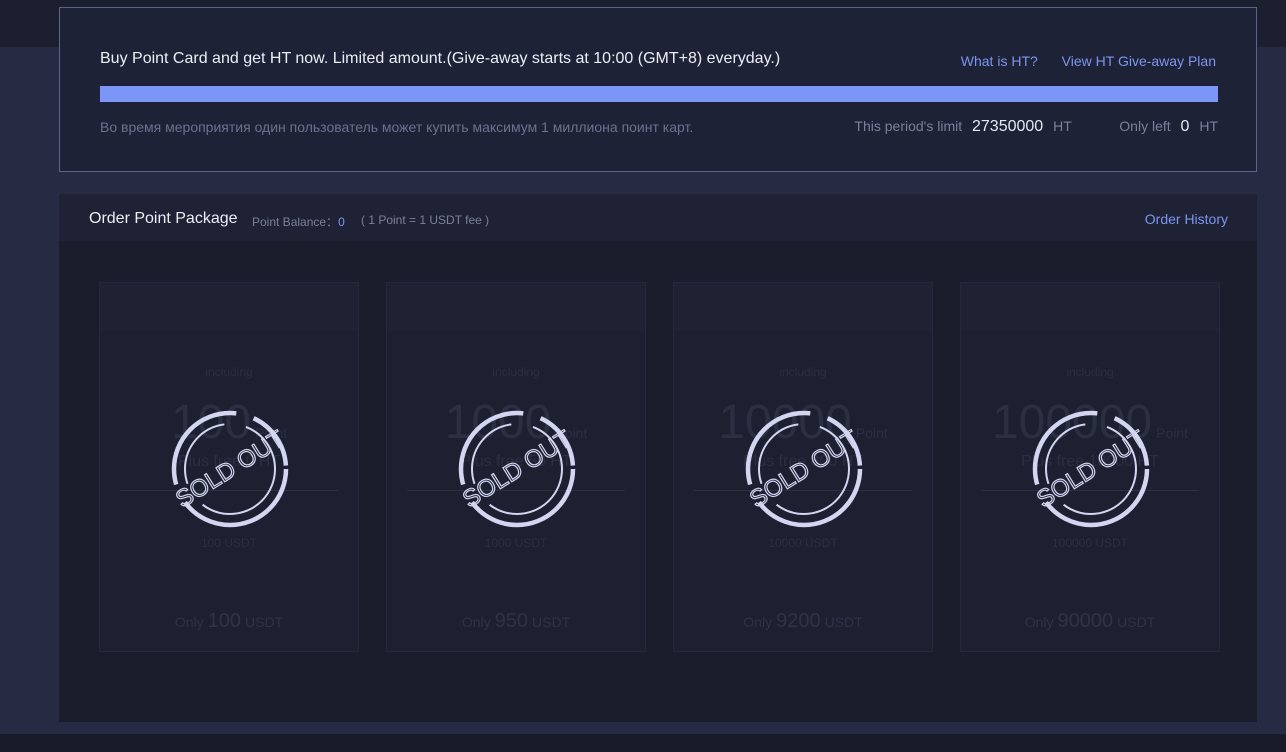 Image resolution: width=1286 pixels, height=752 pixels. What do you see at coordinates (425, 220) in the screenshot?
I see `fee-note: ( 1 Point = 1 USDT fee )` at bounding box center [425, 220].